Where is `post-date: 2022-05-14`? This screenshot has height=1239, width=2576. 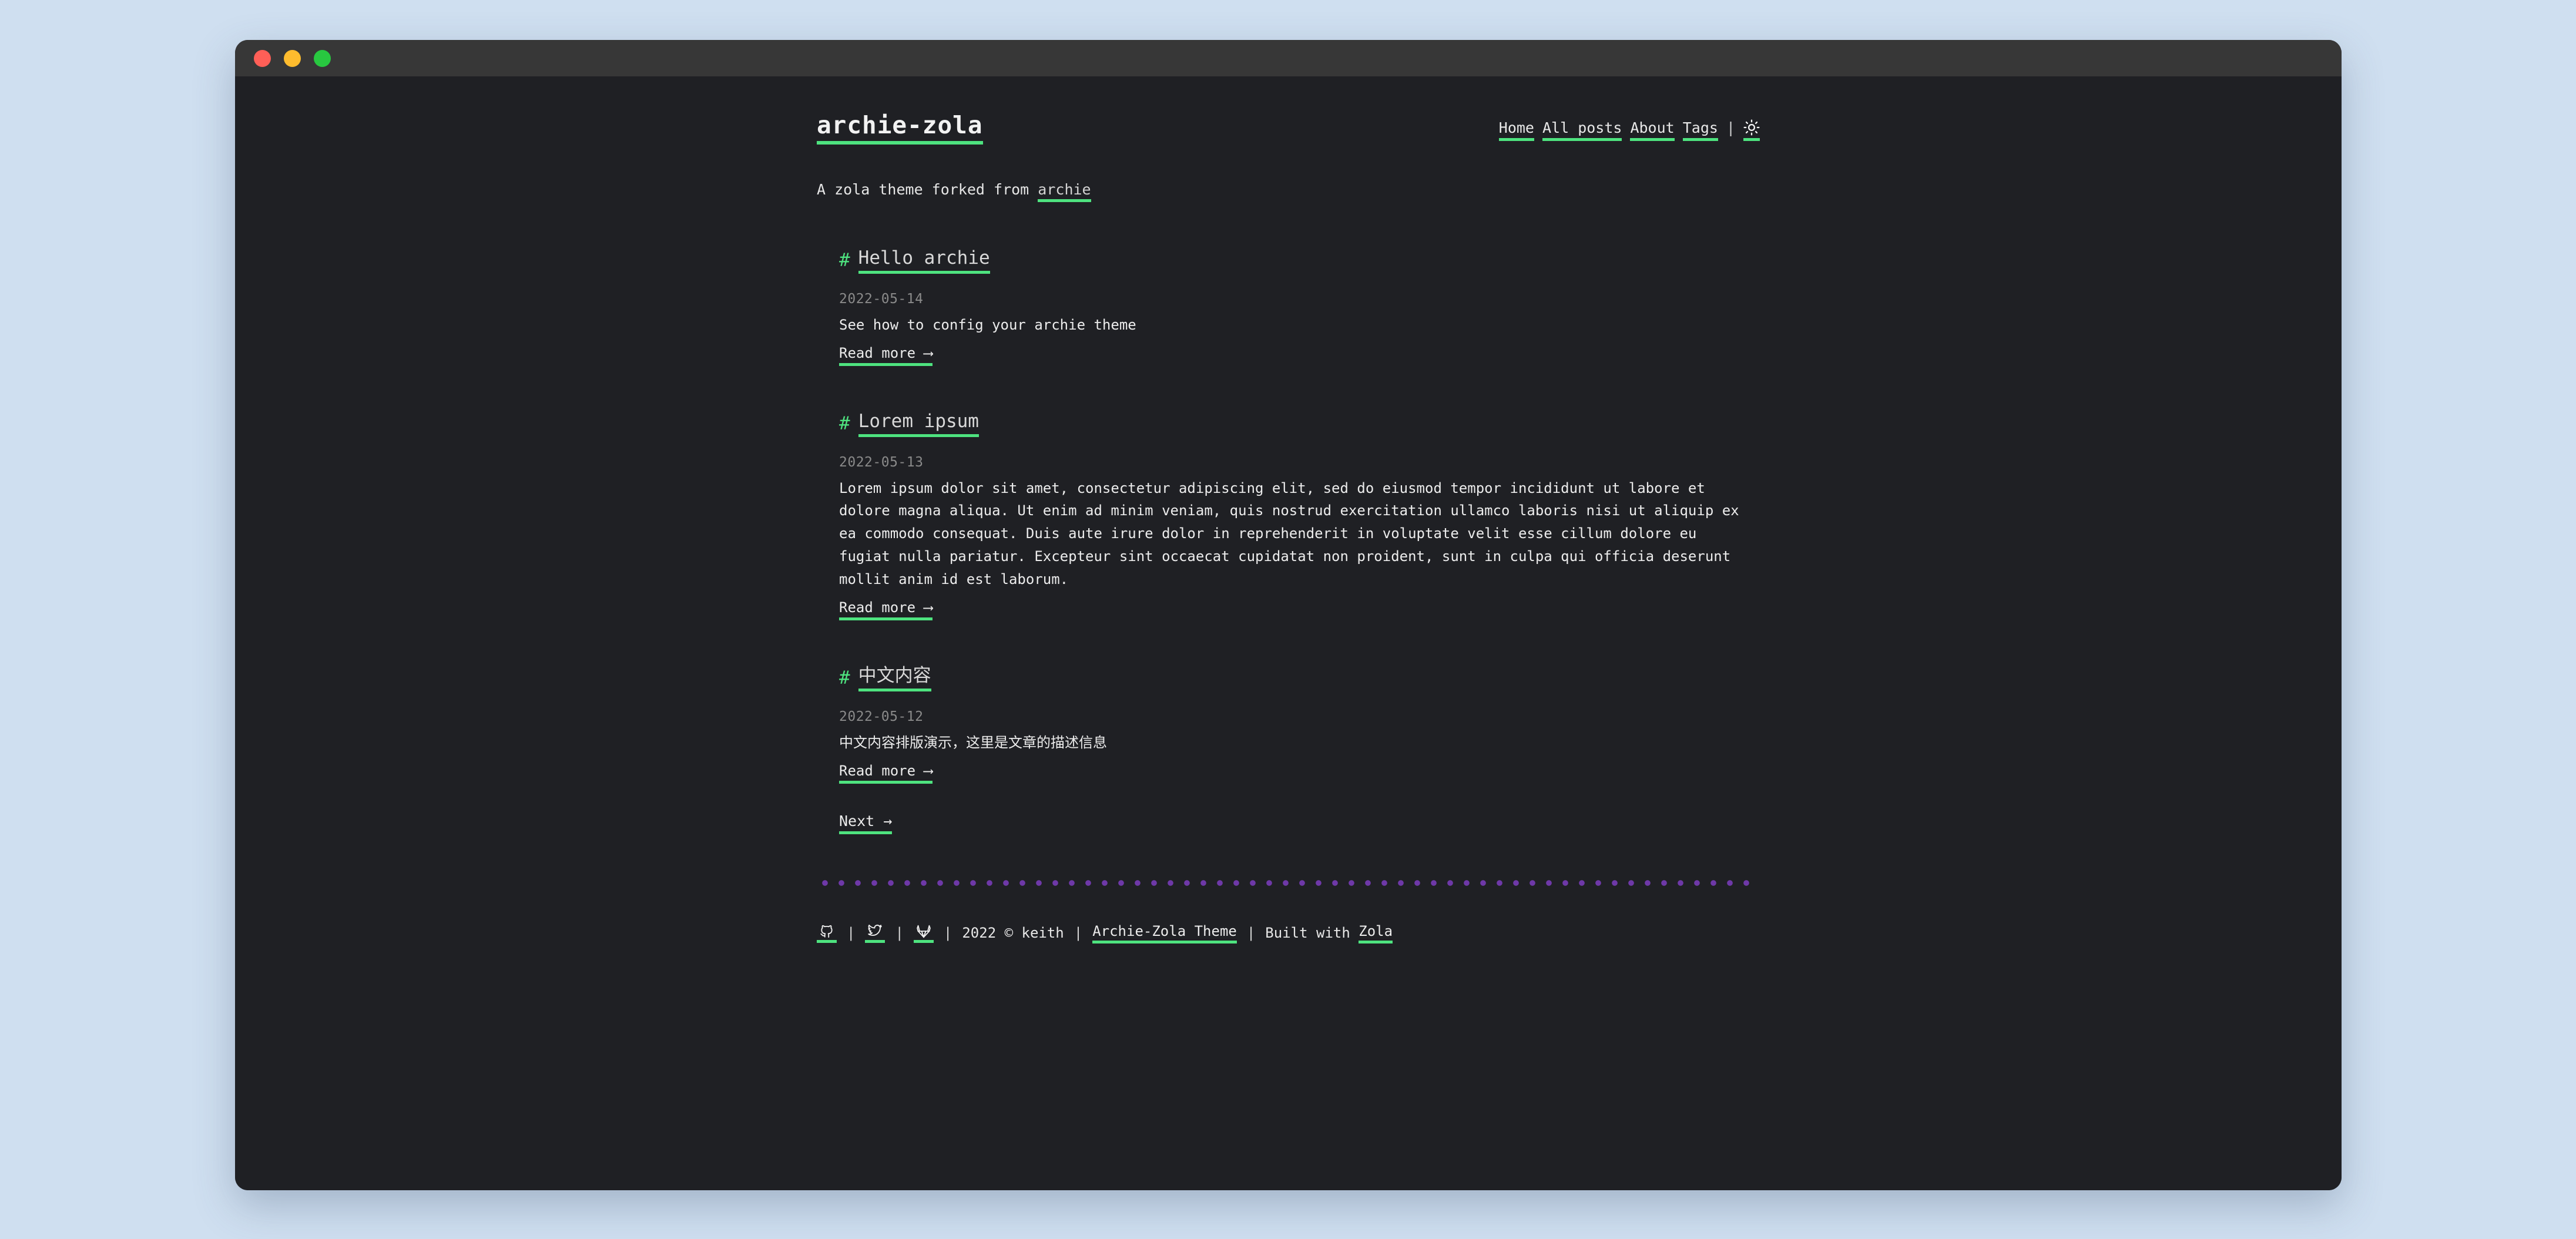 post-date: 2022-05-14 is located at coordinates (882, 299).